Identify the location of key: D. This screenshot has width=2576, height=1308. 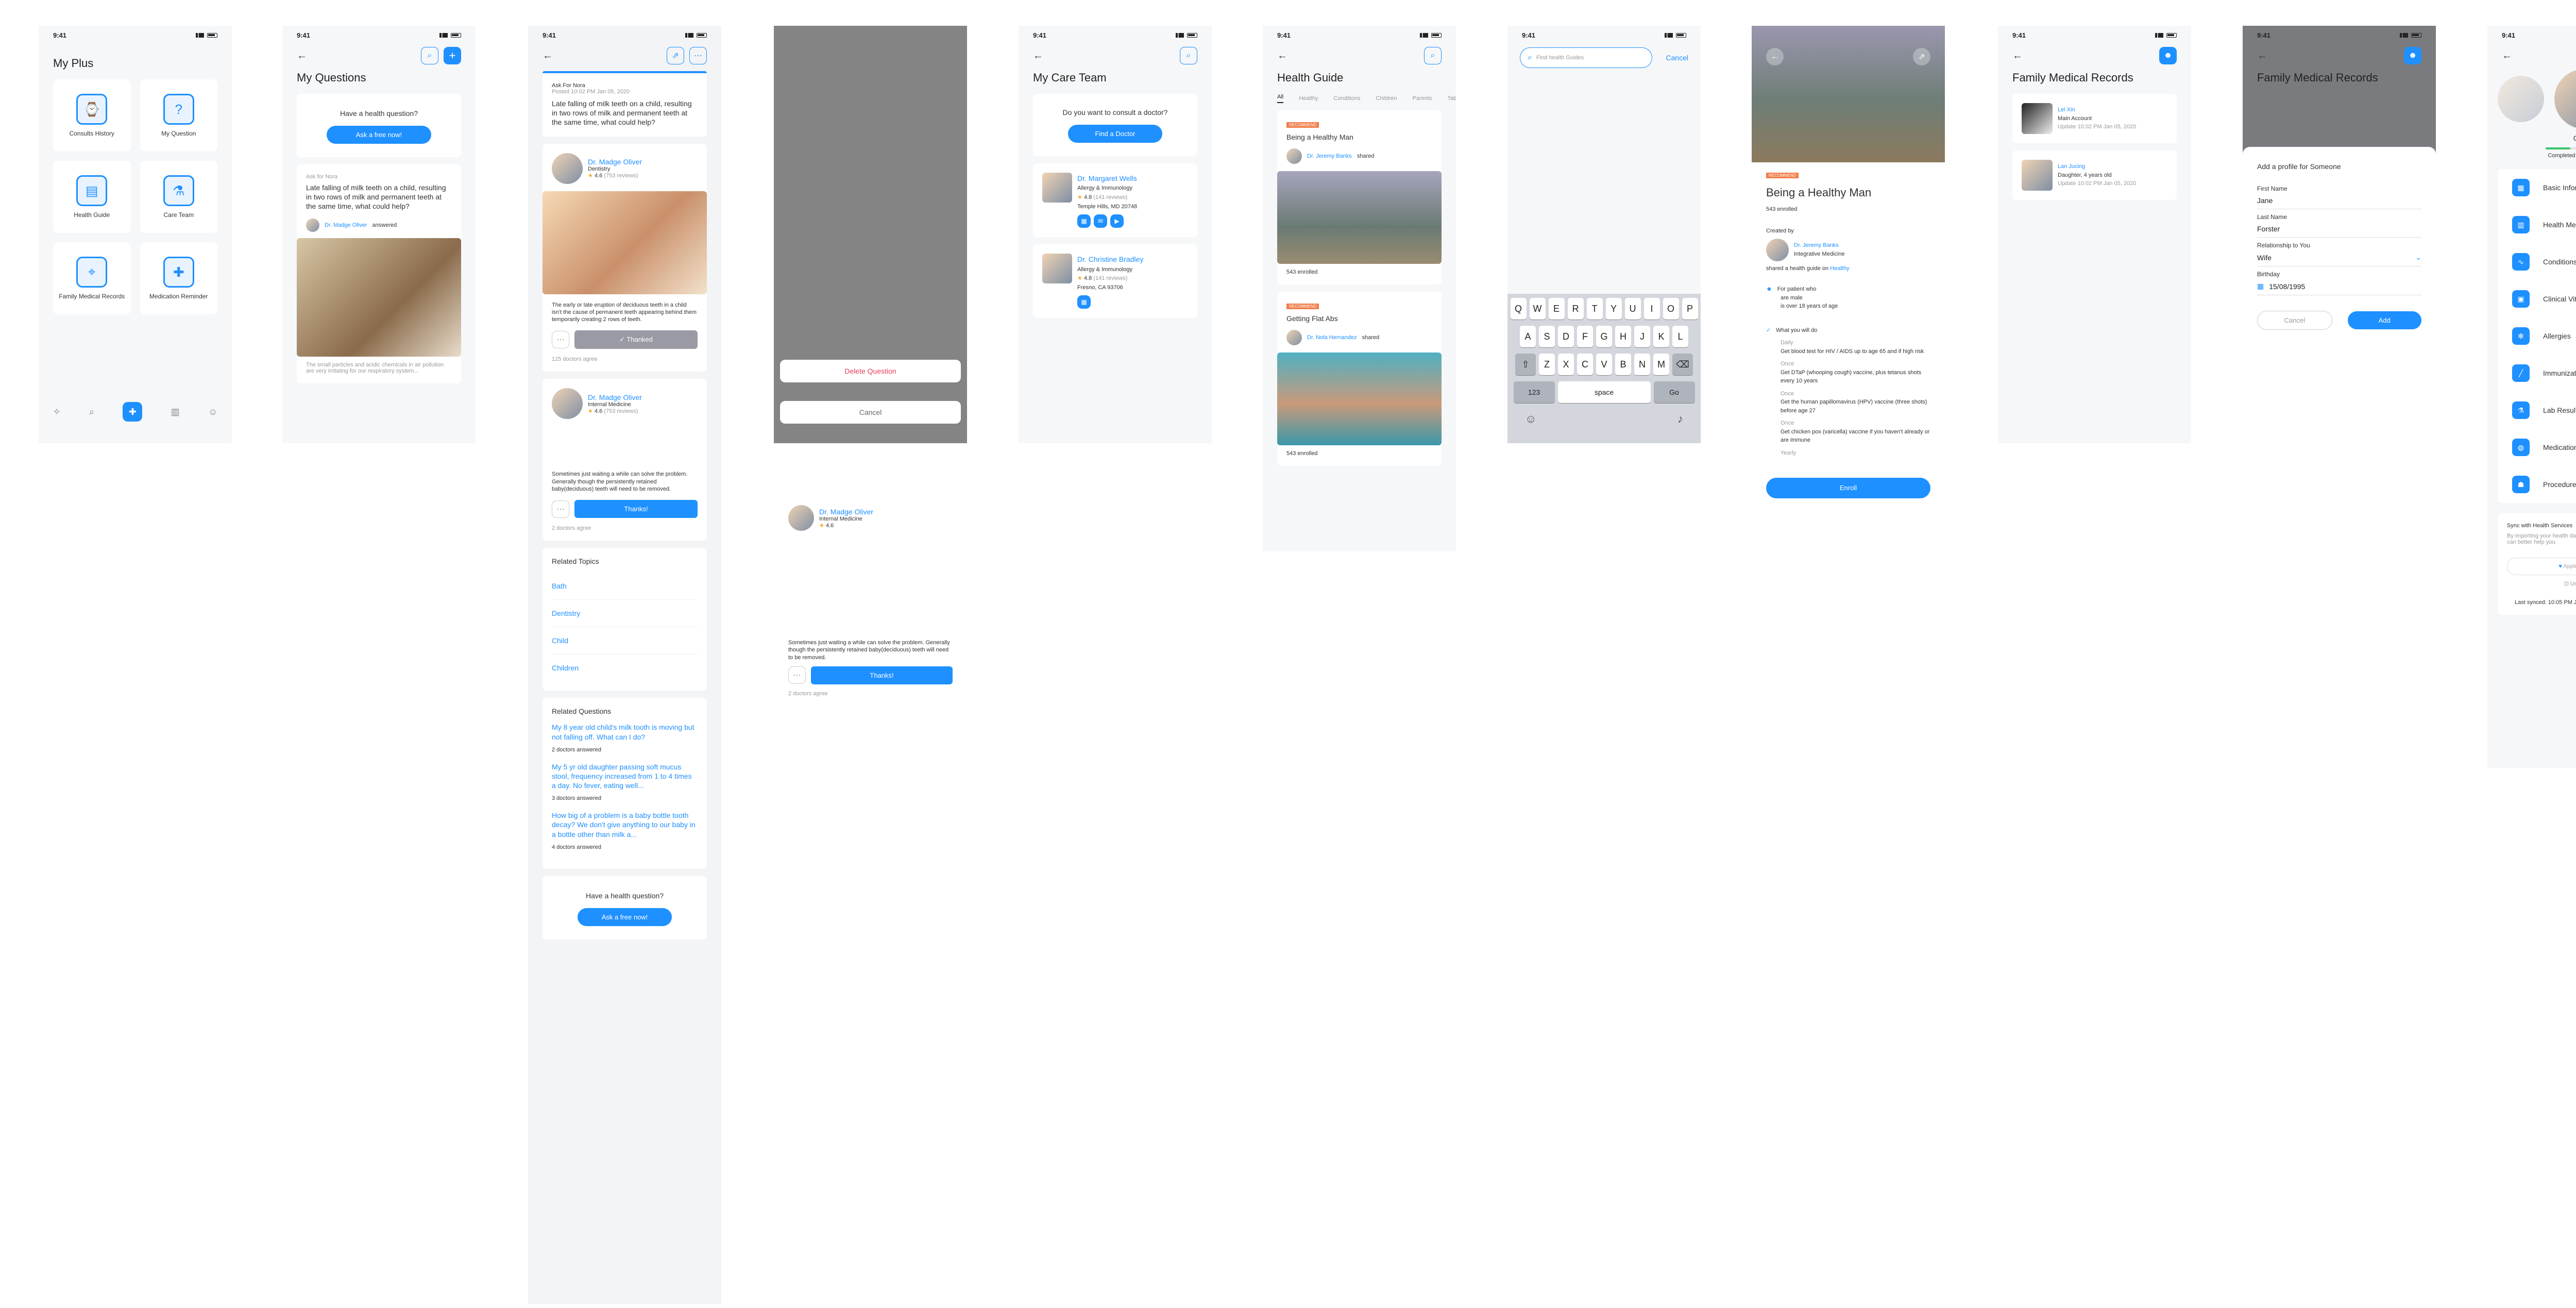
(1566, 336).